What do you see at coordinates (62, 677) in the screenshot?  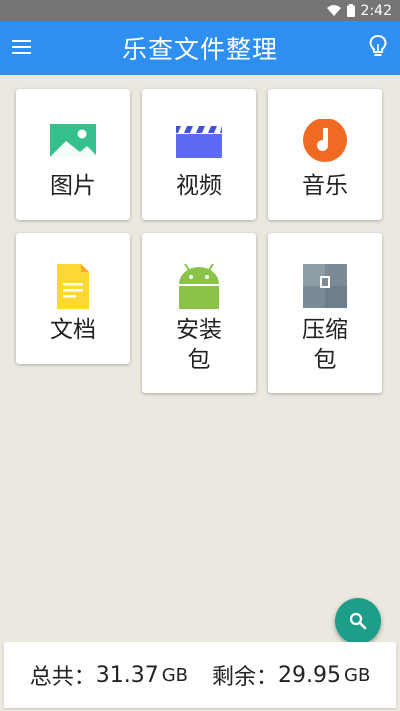 I see `storage-total-label: 总共：` at bounding box center [62, 677].